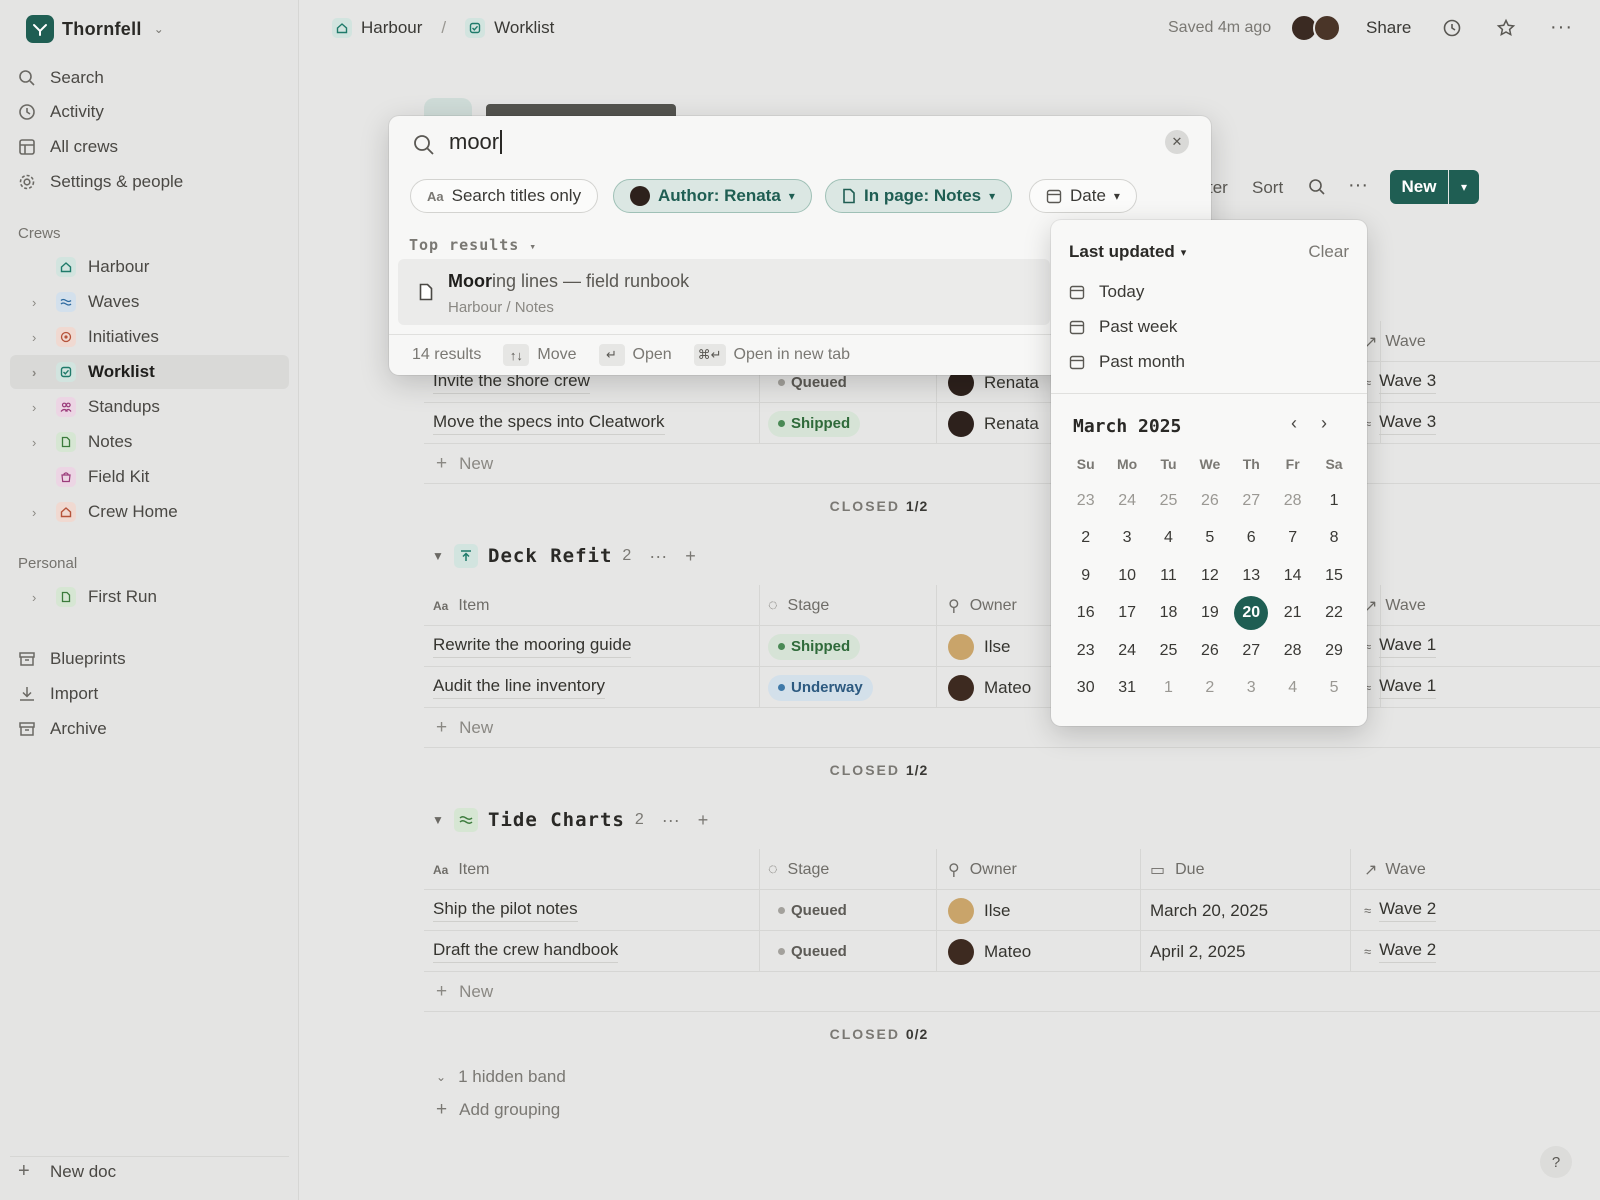 This screenshot has width=1600, height=1200. What do you see at coordinates (1333, 651) in the screenshot?
I see `calendar-day: 29` at bounding box center [1333, 651].